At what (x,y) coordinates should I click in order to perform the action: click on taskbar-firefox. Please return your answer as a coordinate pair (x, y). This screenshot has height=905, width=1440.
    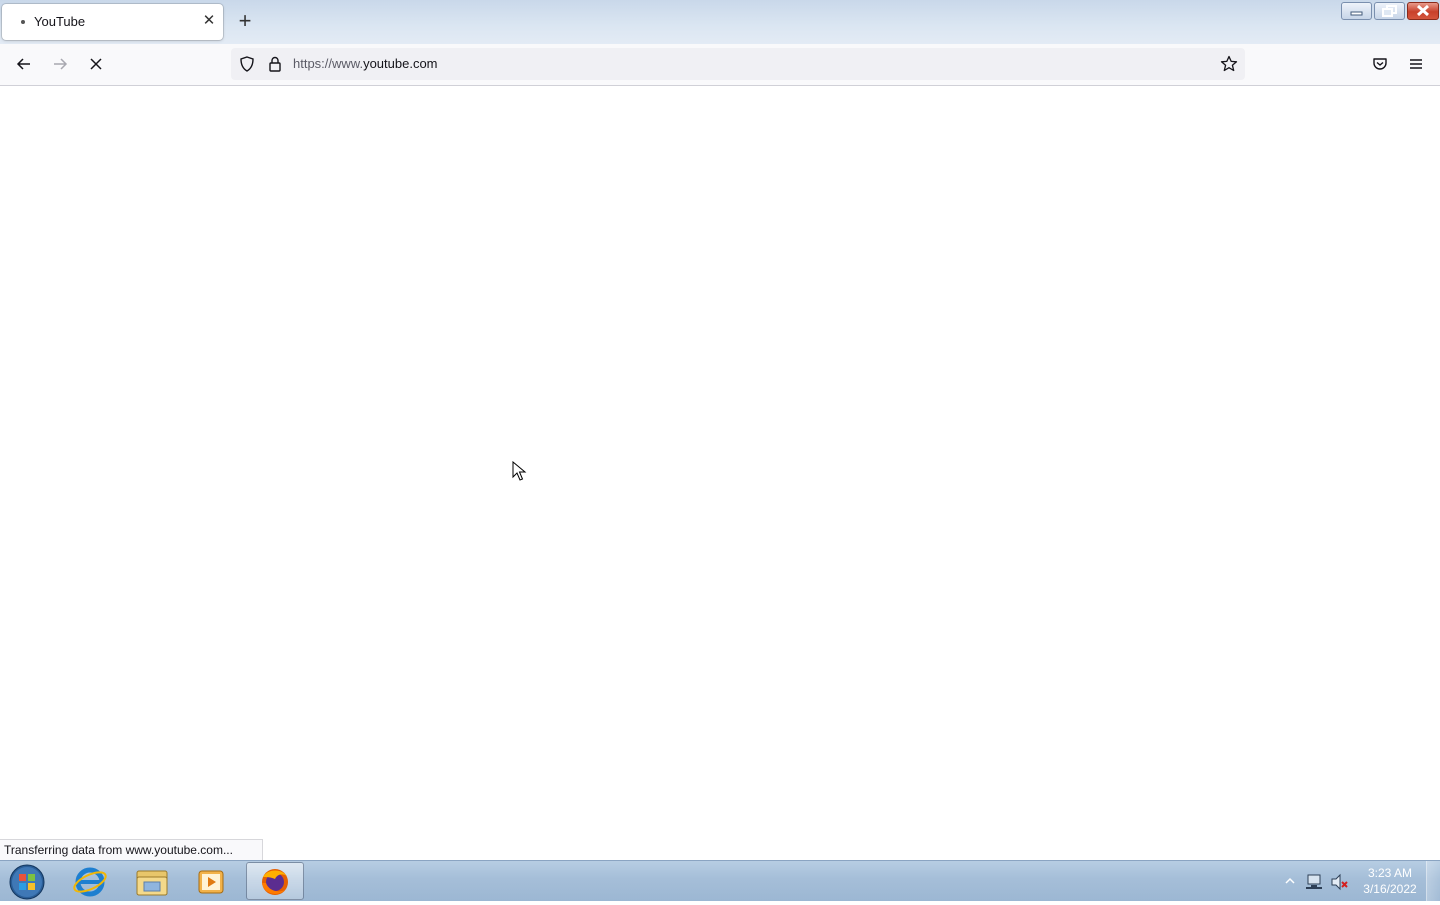
    Looking at the image, I should click on (275, 881).